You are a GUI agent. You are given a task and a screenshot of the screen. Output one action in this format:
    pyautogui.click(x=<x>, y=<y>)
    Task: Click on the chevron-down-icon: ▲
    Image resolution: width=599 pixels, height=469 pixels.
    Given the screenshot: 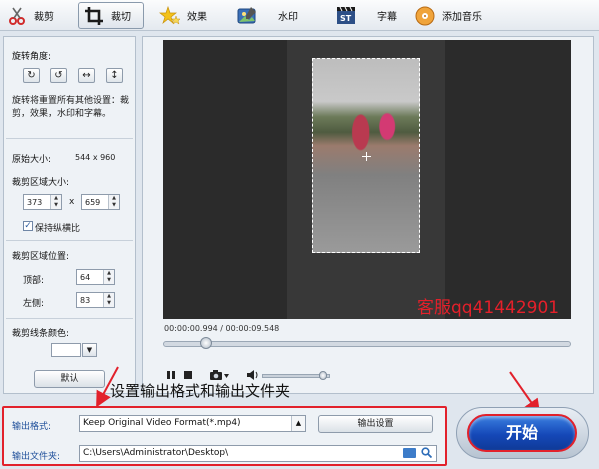 What is the action you would take?
    pyautogui.click(x=298, y=423)
    